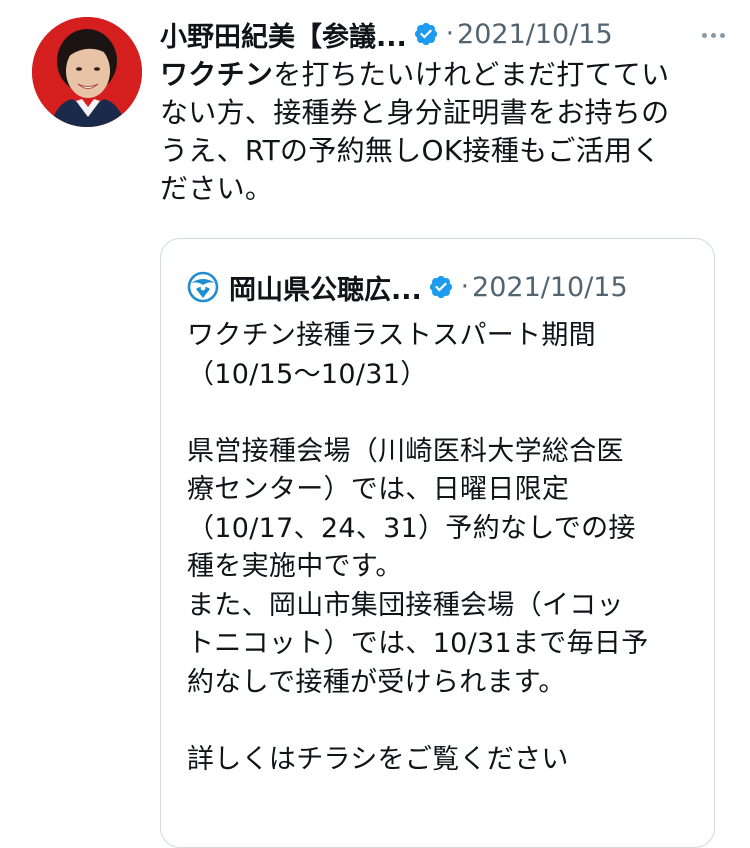 This screenshot has height=848, width=750. Describe the element at coordinates (216, 74) in the screenshot. I see `hashtag-keyword: ワクチン` at that location.